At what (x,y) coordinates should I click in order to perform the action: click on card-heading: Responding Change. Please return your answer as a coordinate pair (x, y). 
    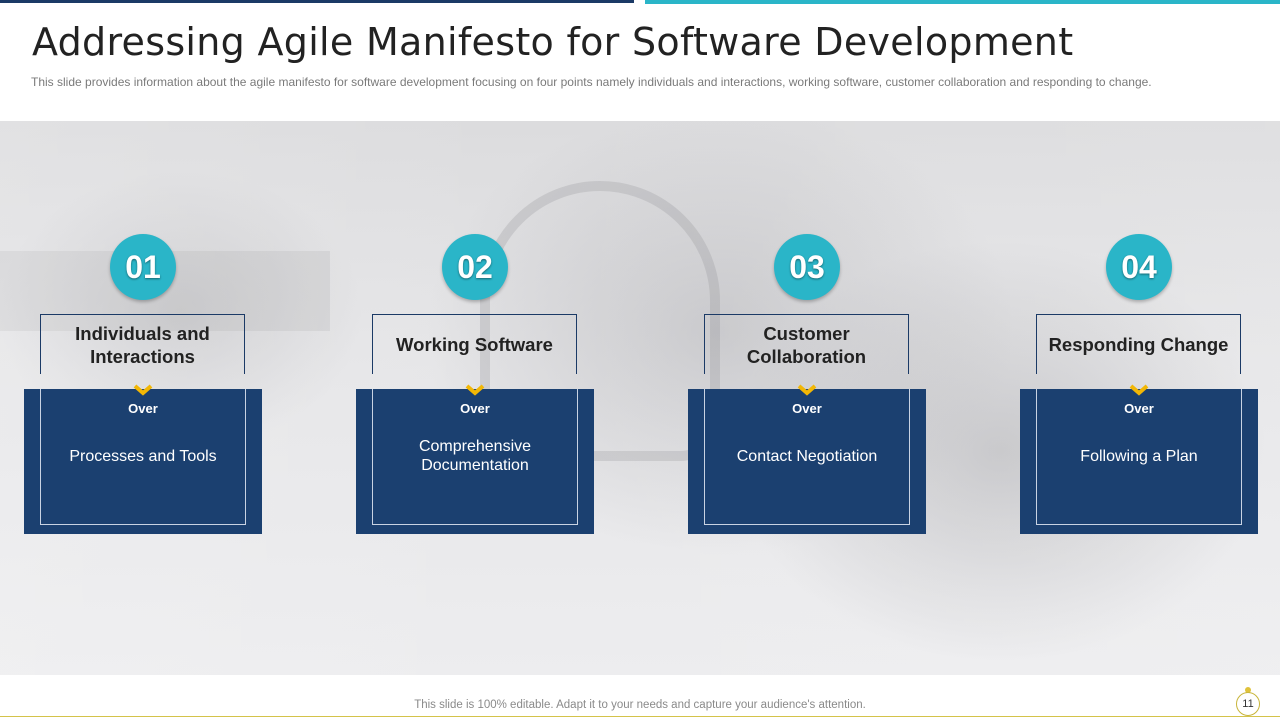
    Looking at the image, I should click on (1138, 344).